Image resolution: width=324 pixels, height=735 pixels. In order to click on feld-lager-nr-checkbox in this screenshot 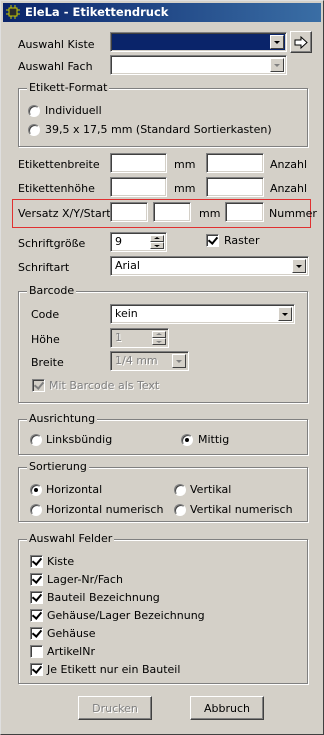, I will do `click(36, 579)`.